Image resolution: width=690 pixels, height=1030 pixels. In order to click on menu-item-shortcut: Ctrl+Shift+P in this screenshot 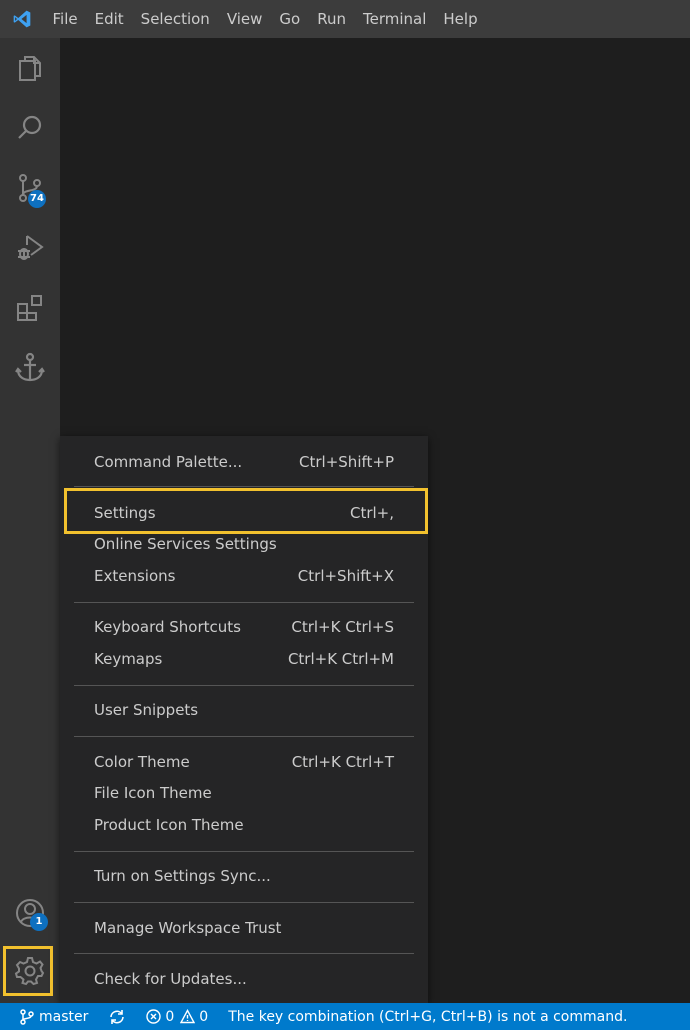, I will do `click(346, 462)`.